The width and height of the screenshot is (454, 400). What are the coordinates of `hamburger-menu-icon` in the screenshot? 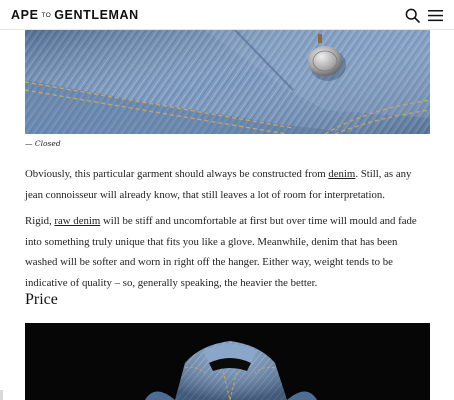 It's located at (435, 15).